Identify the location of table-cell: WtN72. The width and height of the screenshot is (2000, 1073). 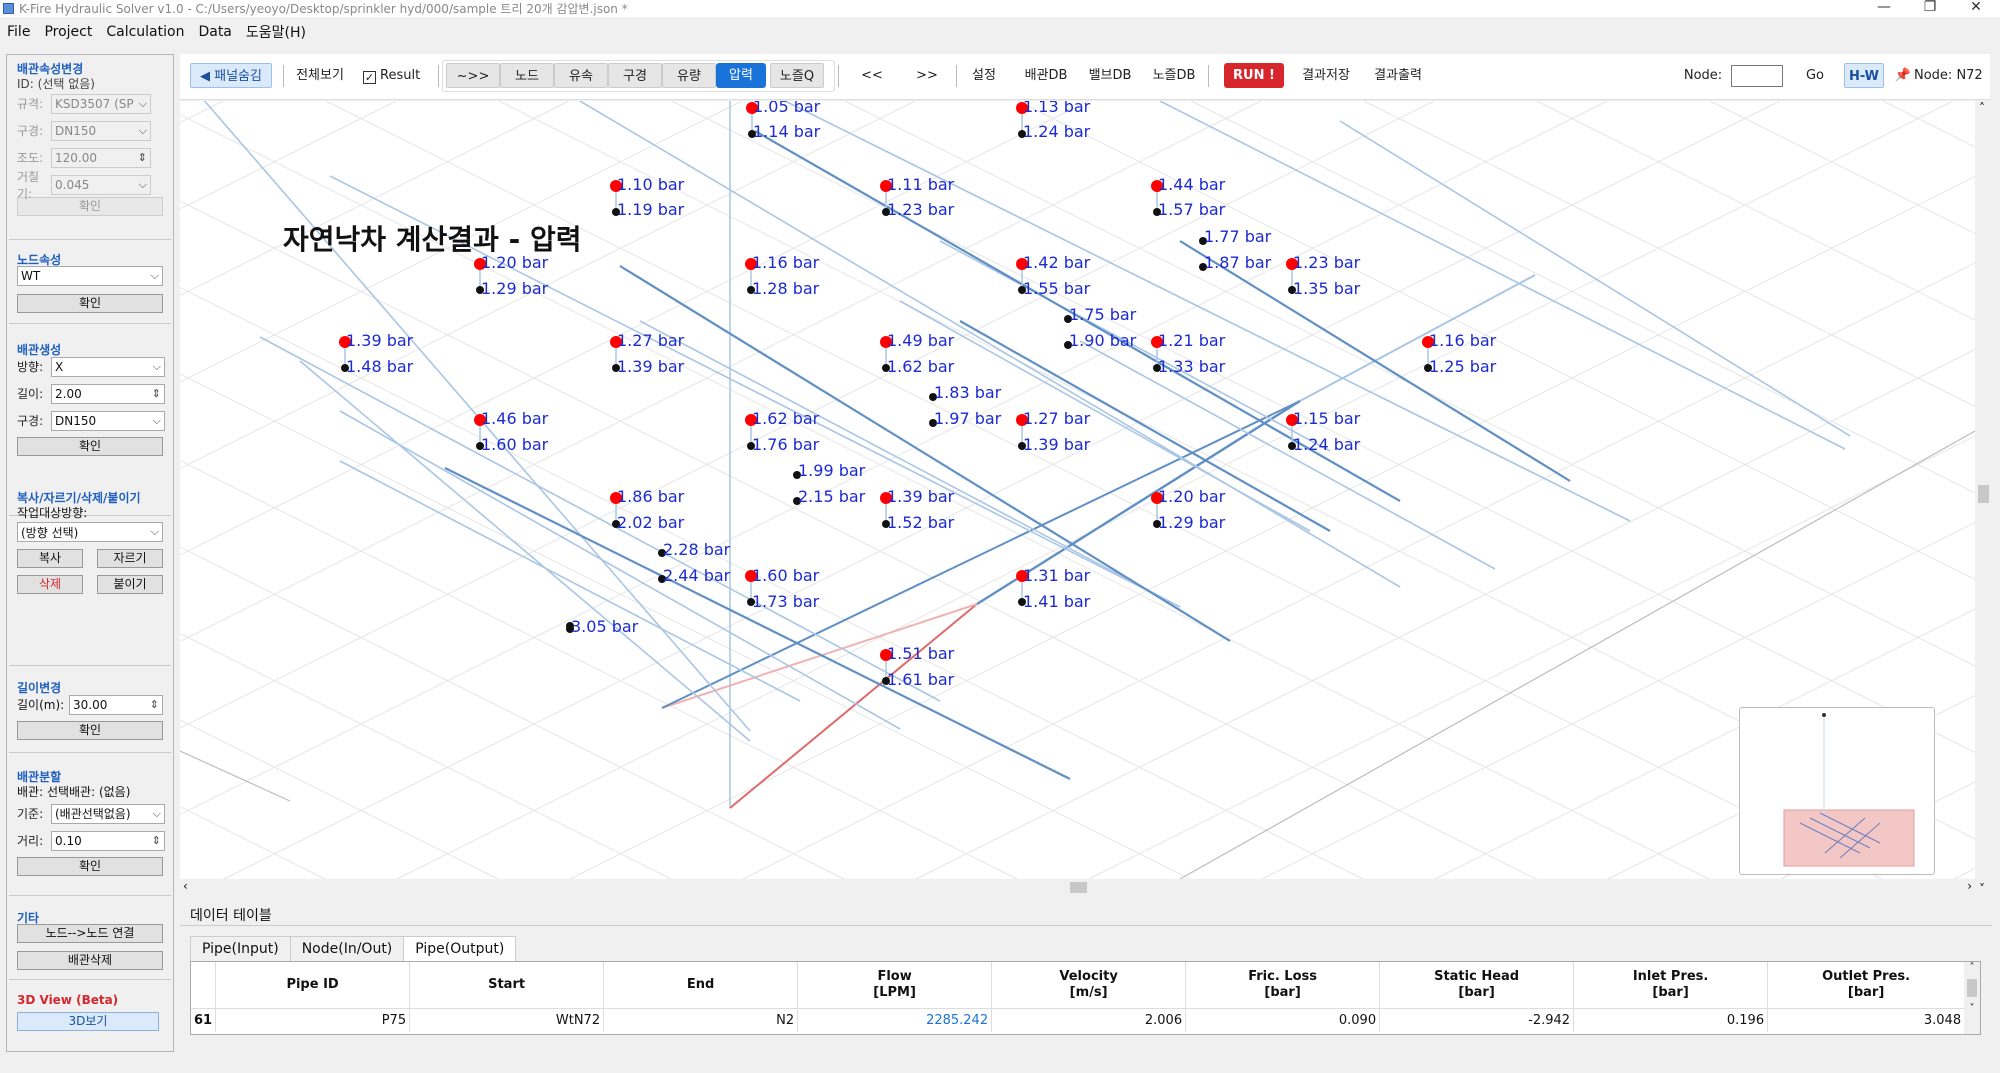
(507, 1020).